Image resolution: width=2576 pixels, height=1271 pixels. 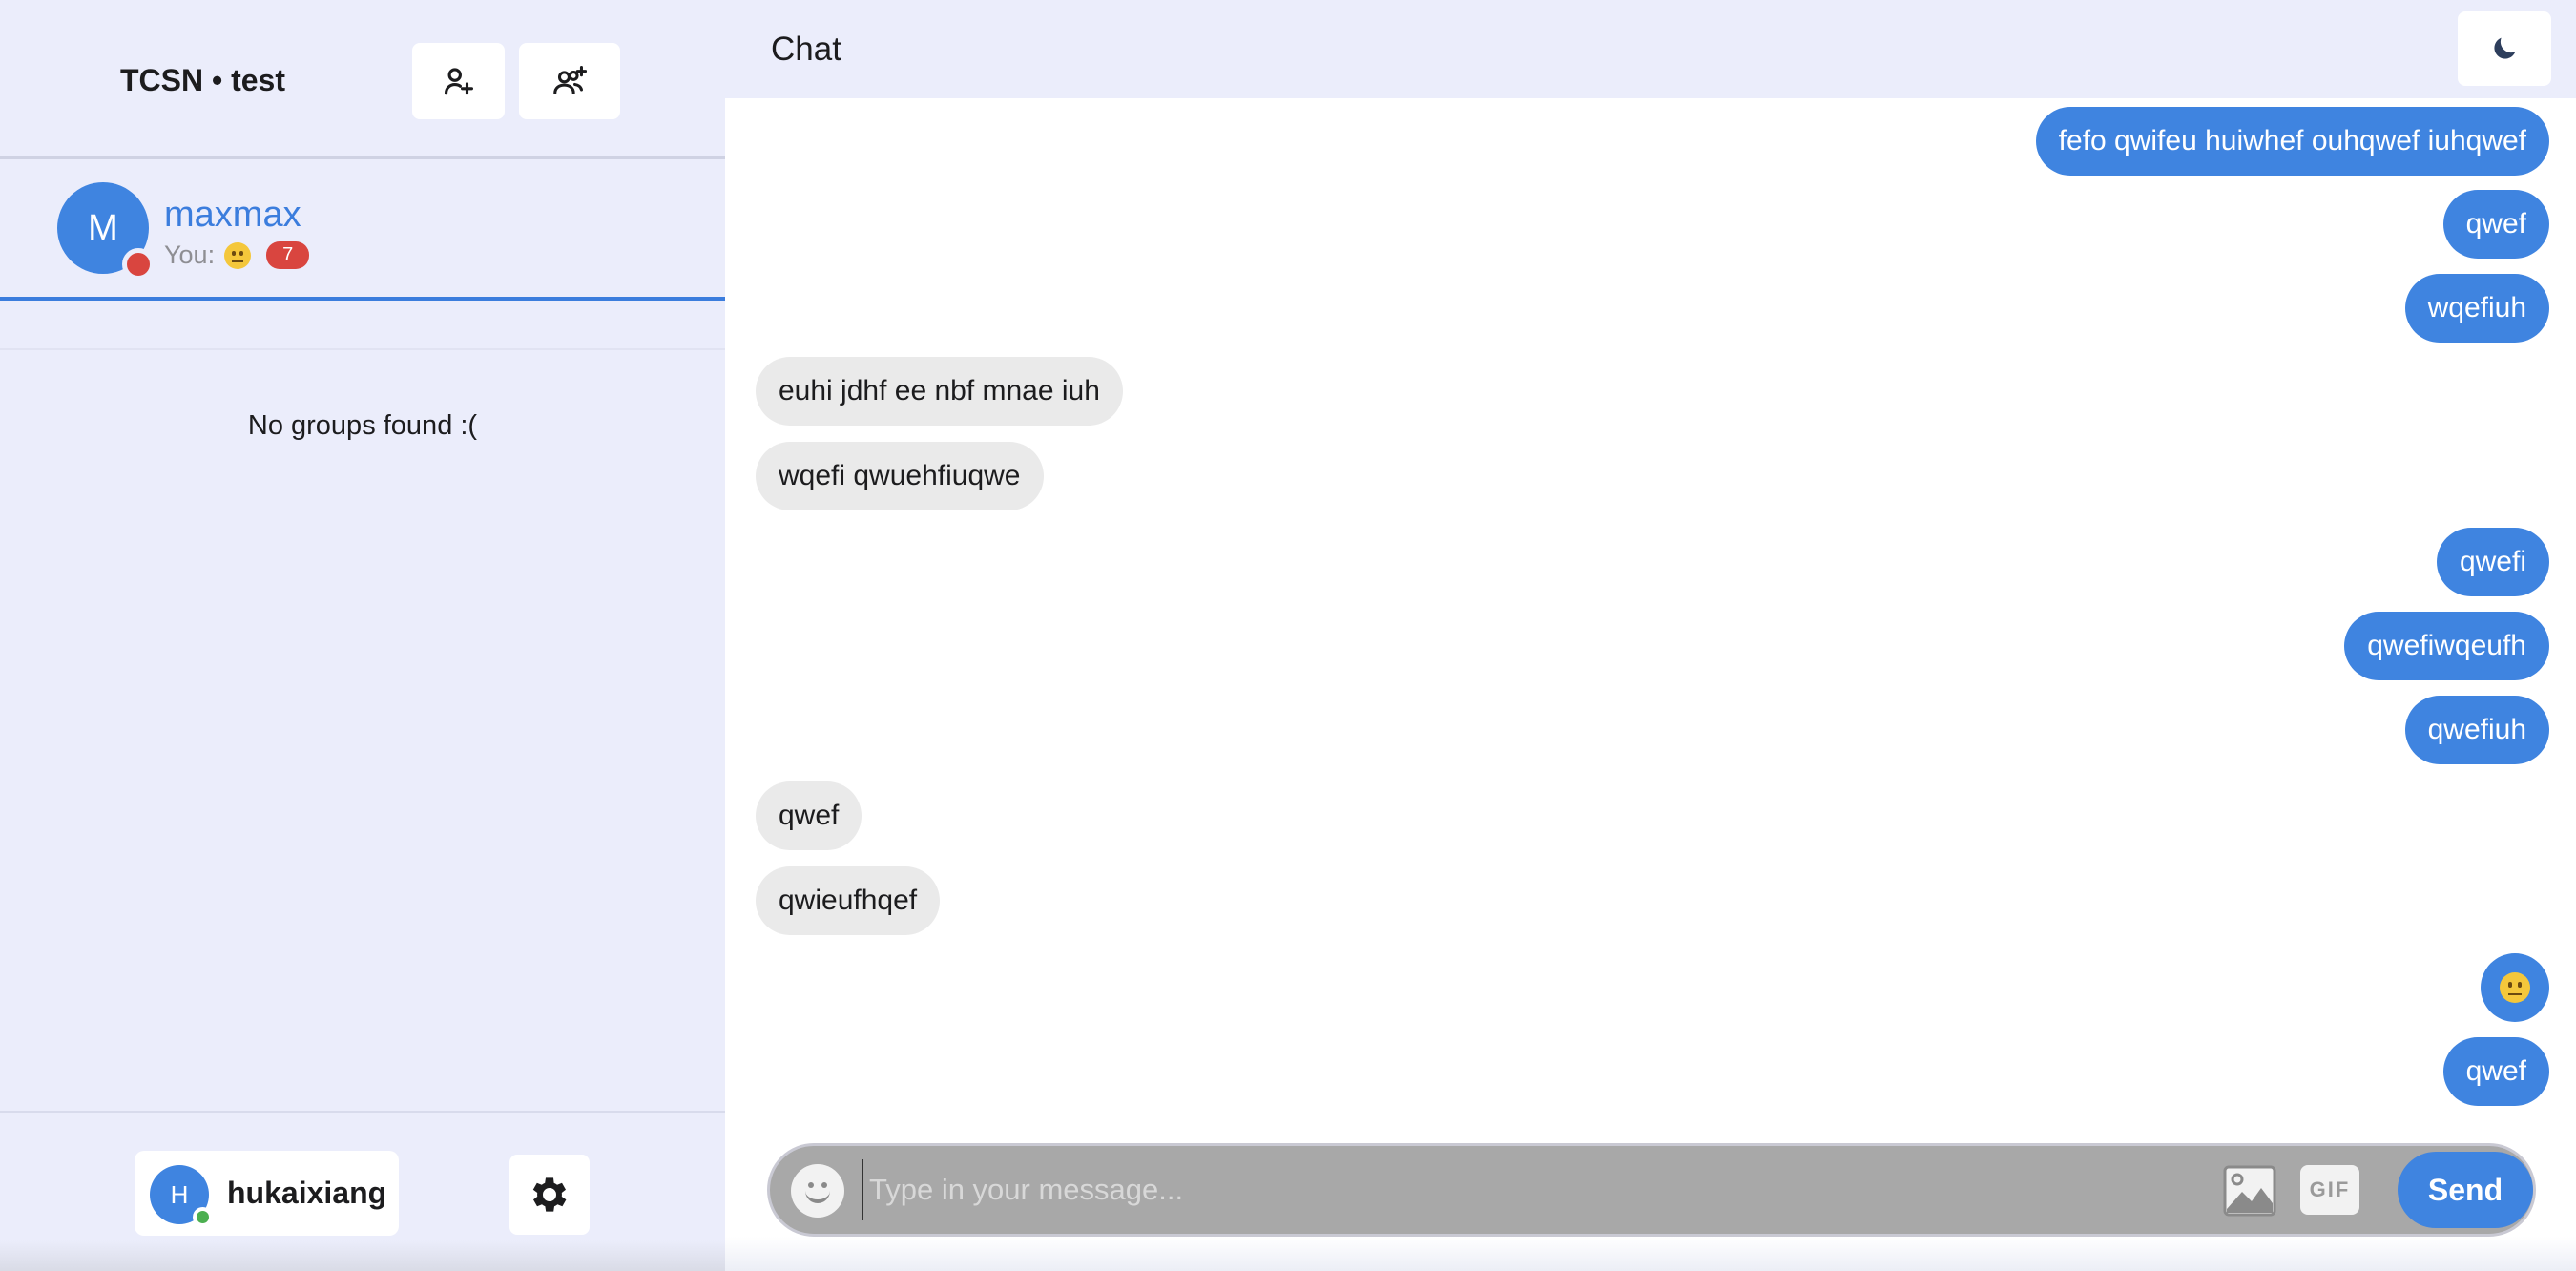 I want to click on moon-icon, so click(x=2505, y=48).